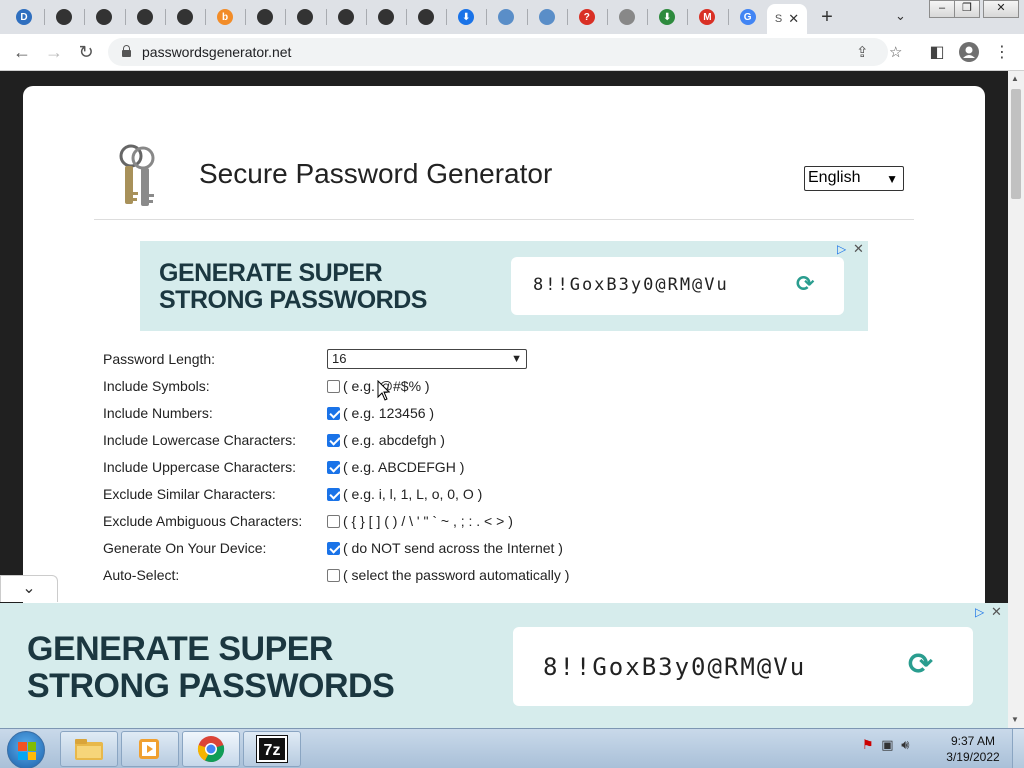 Image resolution: width=1024 pixels, height=768 pixels. I want to click on taskbar-explorer, so click(89, 749).